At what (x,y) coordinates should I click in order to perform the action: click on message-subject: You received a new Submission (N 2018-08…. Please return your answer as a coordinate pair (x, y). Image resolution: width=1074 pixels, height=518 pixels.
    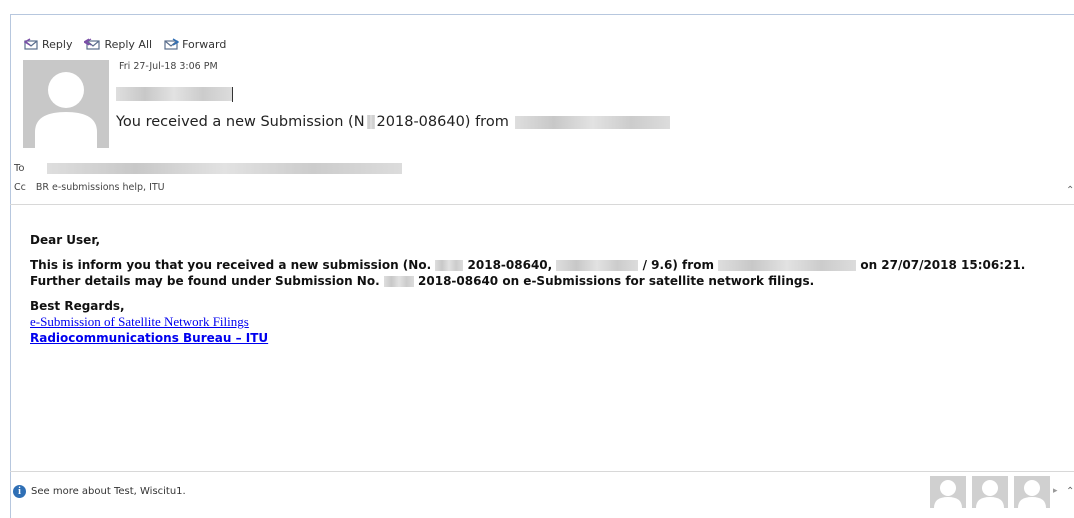
    Looking at the image, I should click on (393, 122).